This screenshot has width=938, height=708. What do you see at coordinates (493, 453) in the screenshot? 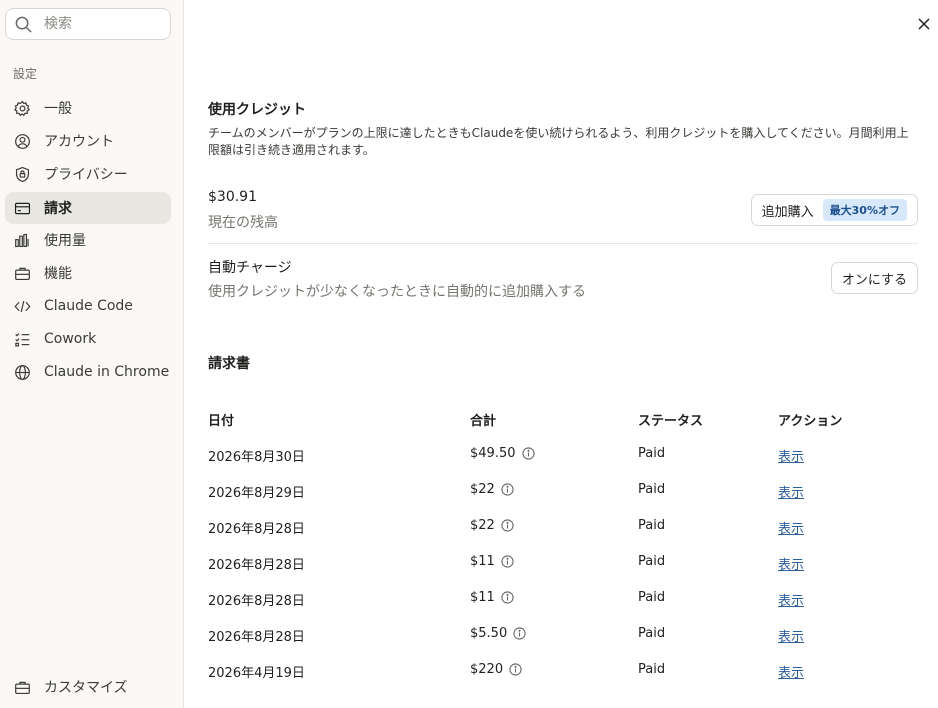
I see `invoice-total: $49.50` at bounding box center [493, 453].